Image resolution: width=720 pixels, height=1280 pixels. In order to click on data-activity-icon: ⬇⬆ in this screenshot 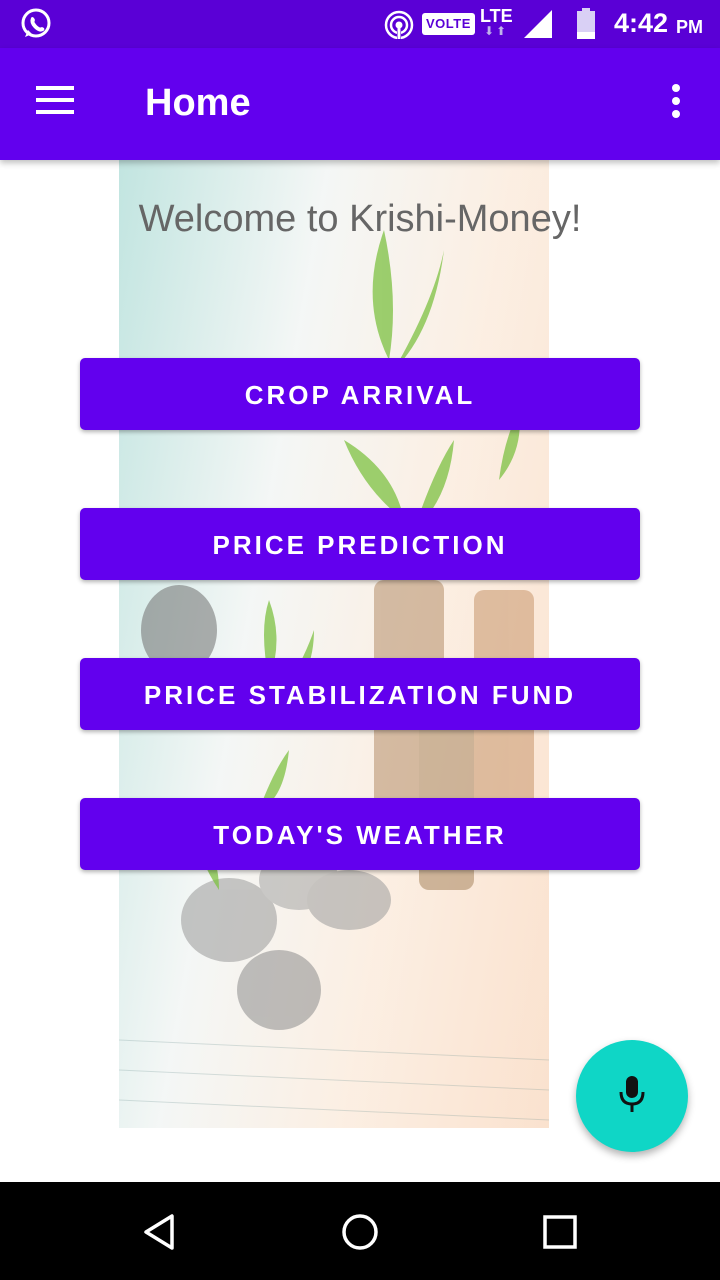, I will do `click(496, 31)`.